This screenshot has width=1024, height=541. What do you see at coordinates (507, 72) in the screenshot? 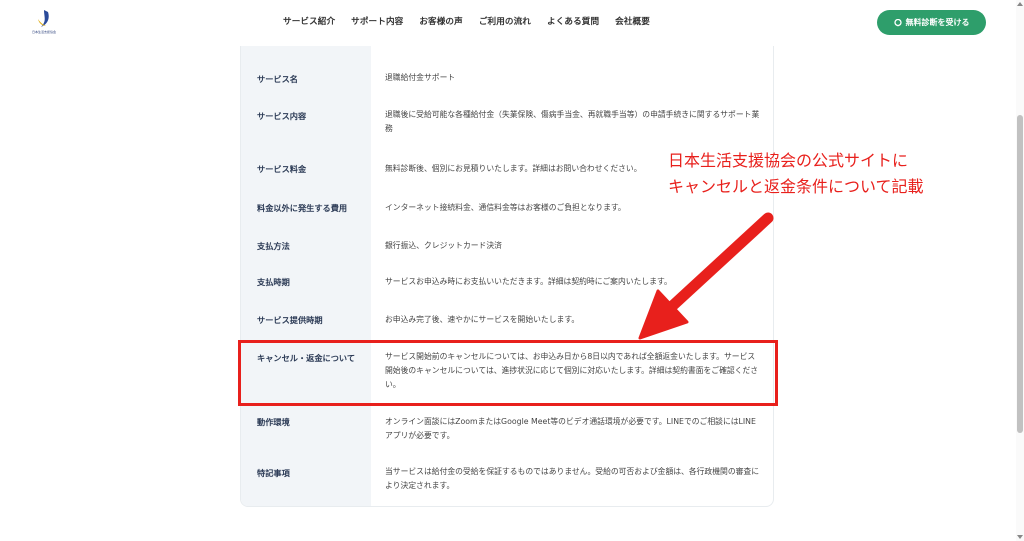
I see `table-row: サービス名 退職給付金サポート` at bounding box center [507, 72].